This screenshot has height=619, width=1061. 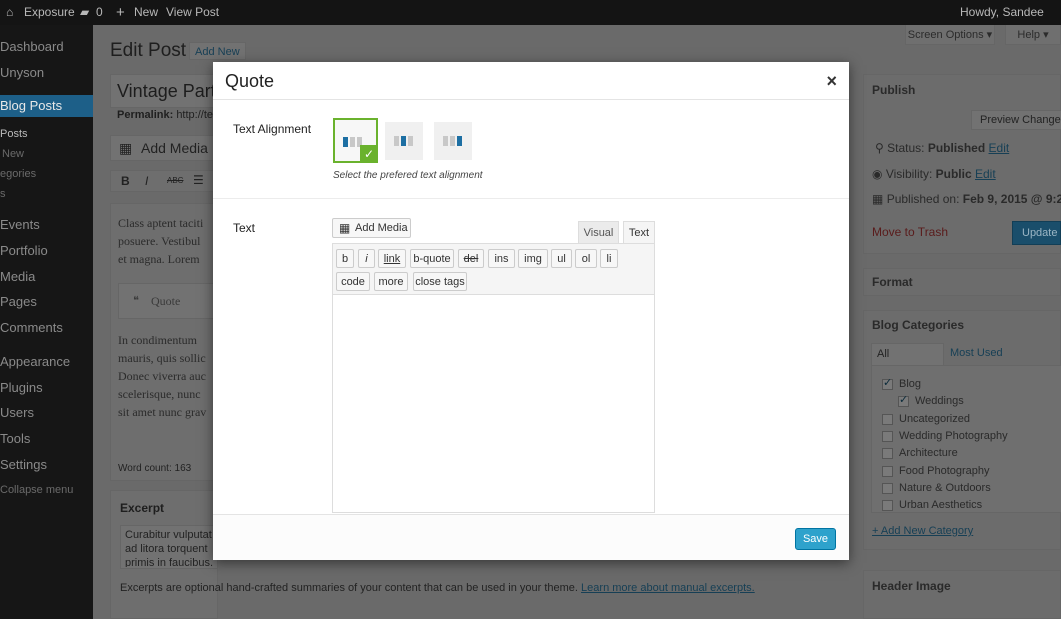 What do you see at coordinates (639, 232) in the screenshot?
I see `tab-text: Text` at bounding box center [639, 232].